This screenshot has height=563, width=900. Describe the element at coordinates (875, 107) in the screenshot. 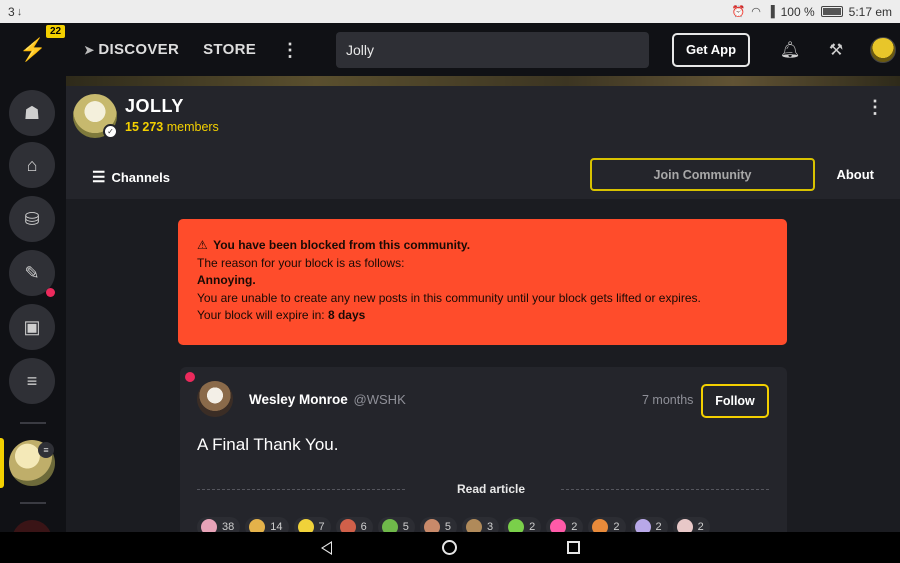

I see `community-more-icon: ⋮` at that location.